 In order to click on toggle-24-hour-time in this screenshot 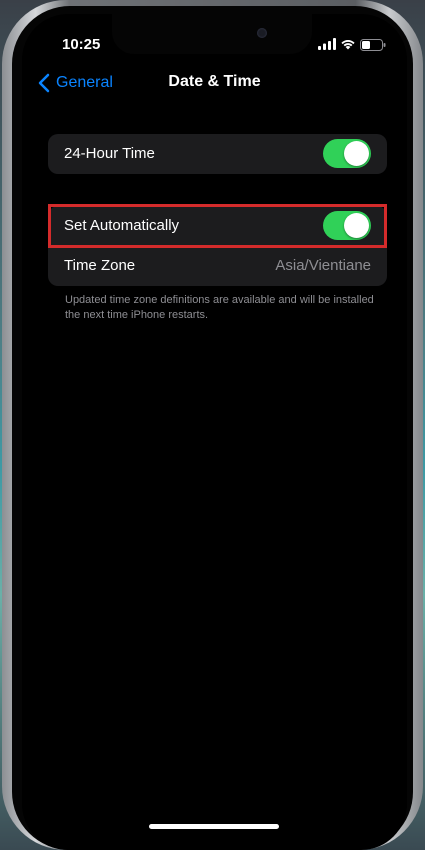, I will do `click(347, 153)`.